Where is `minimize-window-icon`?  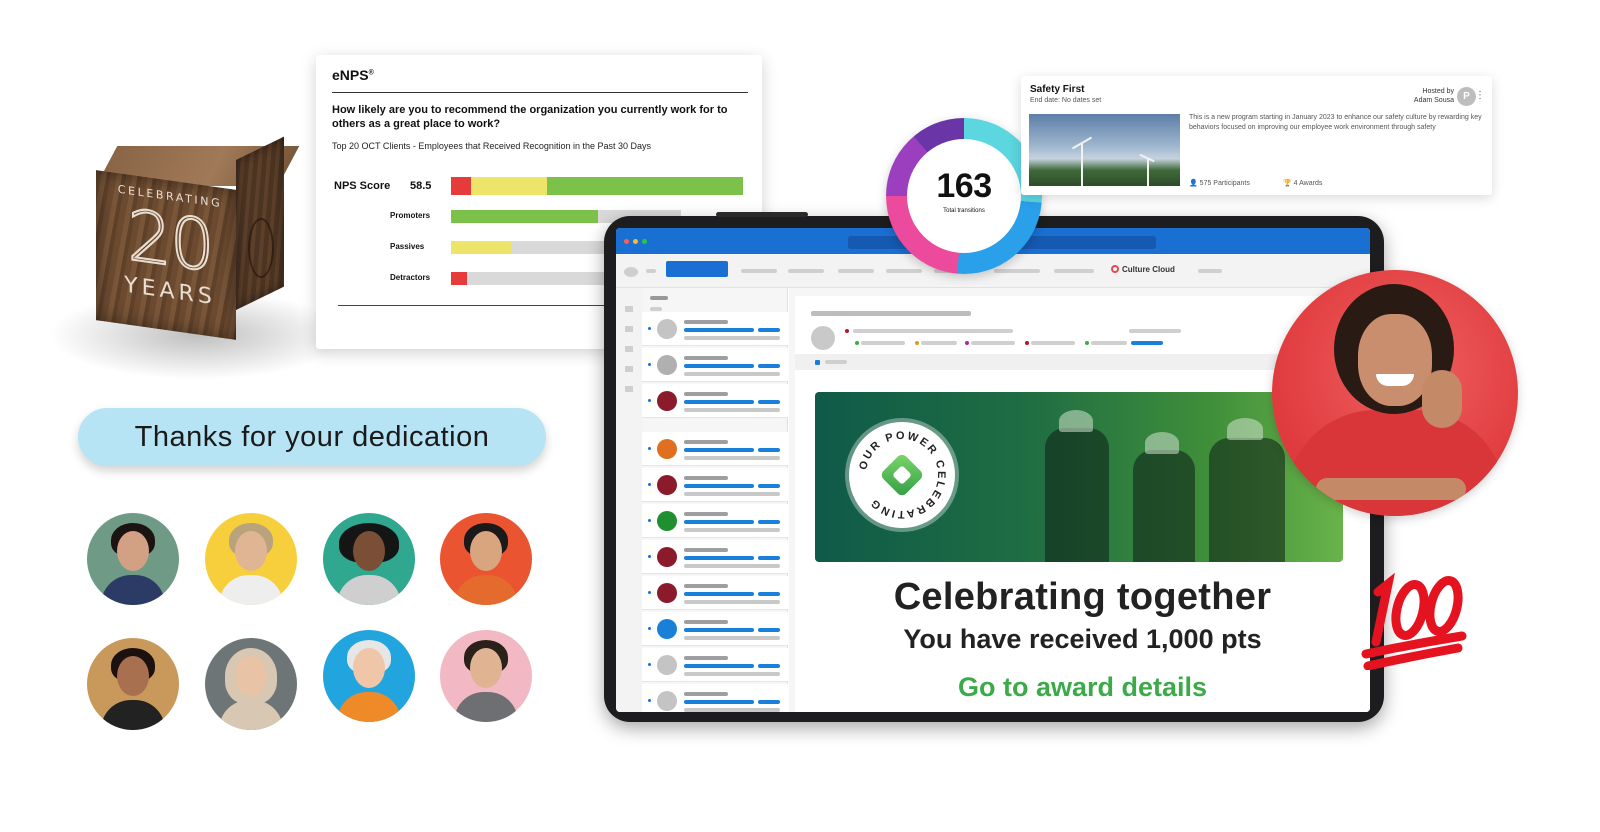 minimize-window-icon is located at coordinates (635, 241).